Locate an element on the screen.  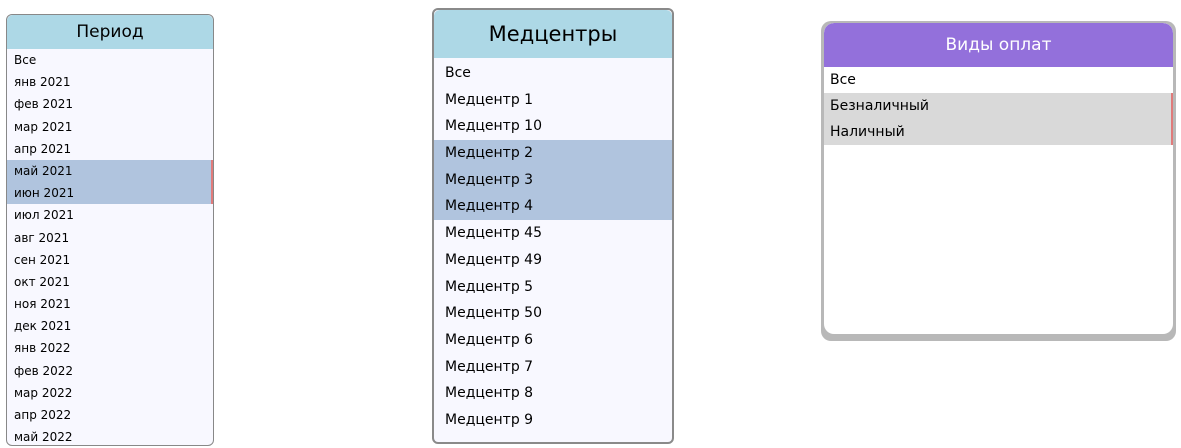
medcenters-item: Медцентр 50 is located at coordinates (553, 313).